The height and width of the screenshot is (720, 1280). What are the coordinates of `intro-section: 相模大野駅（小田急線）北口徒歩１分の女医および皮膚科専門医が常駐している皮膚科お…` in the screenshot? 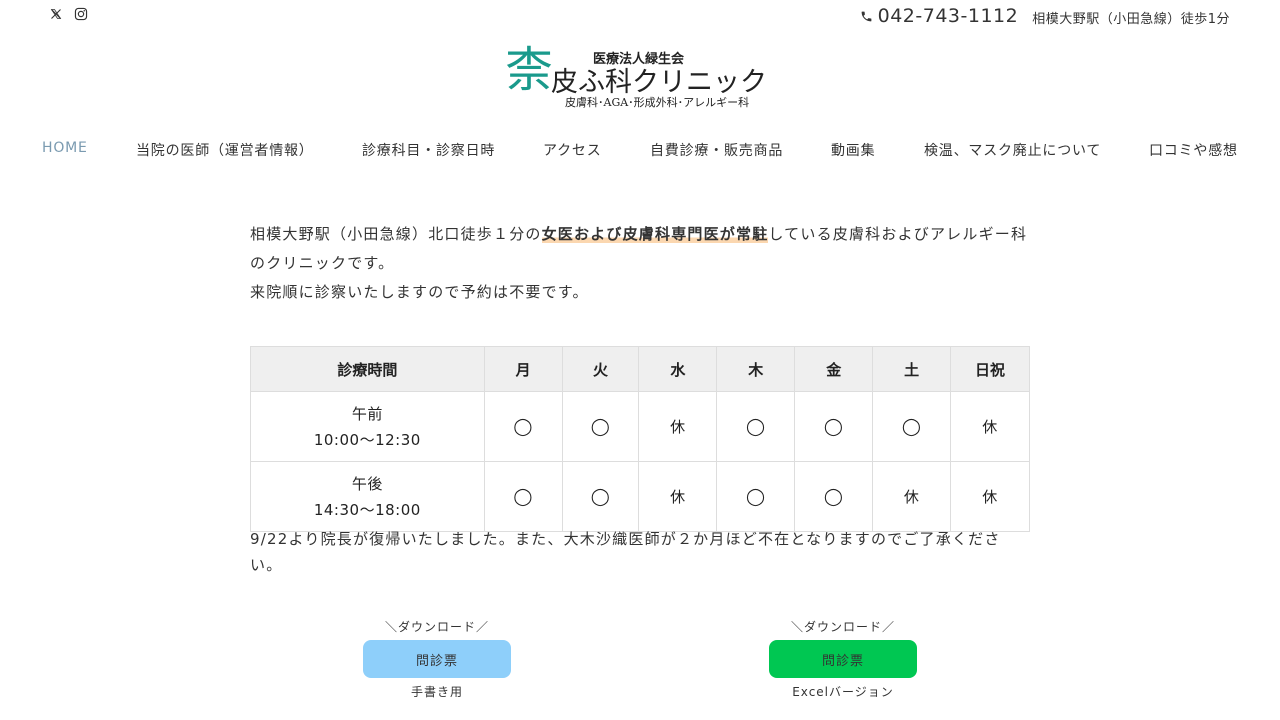 It's located at (640, 263).